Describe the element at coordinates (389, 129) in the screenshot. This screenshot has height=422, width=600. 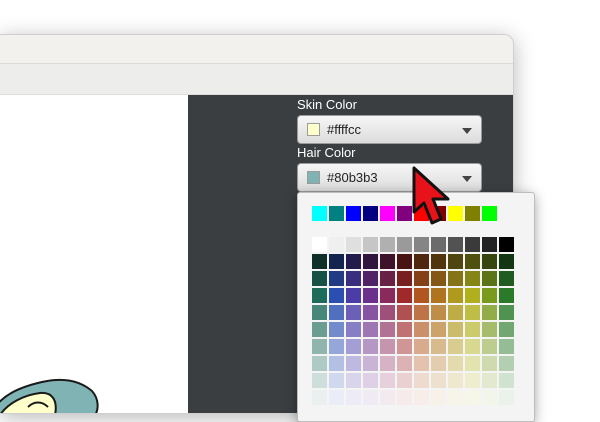
I see `skin-color-dropdown: #ffffcc` at that location.